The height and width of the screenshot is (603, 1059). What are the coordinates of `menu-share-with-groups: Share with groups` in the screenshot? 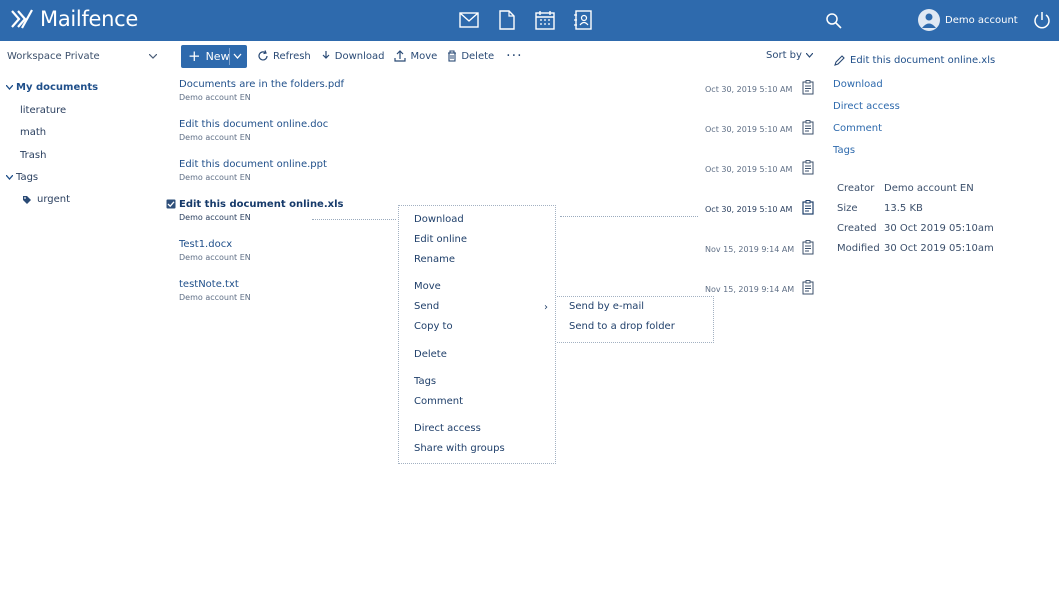 It's located at (459, 448).